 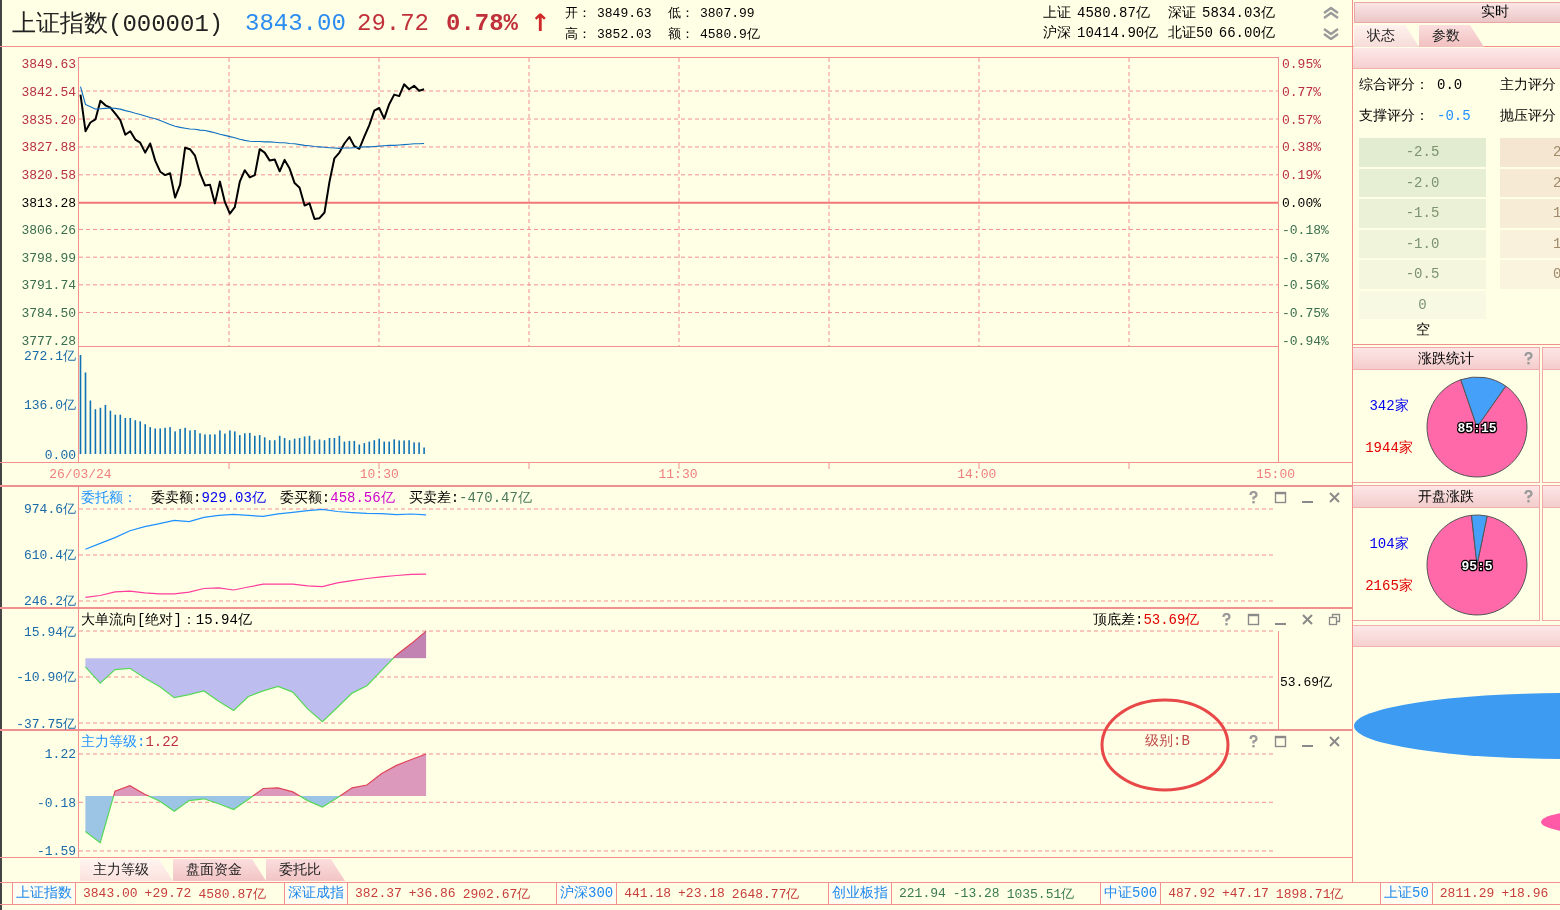 What do you see at coordinates (1528, 115) in the screenshot?
I see `score-label: 抛压评分` at bounding box center [1528, 115].